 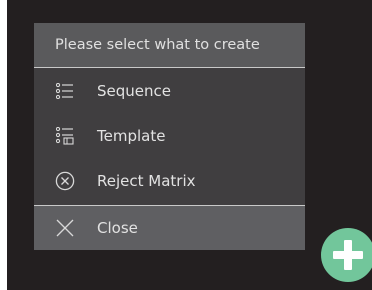 I want to click on template-list-icon, so click(x=65, y=135).